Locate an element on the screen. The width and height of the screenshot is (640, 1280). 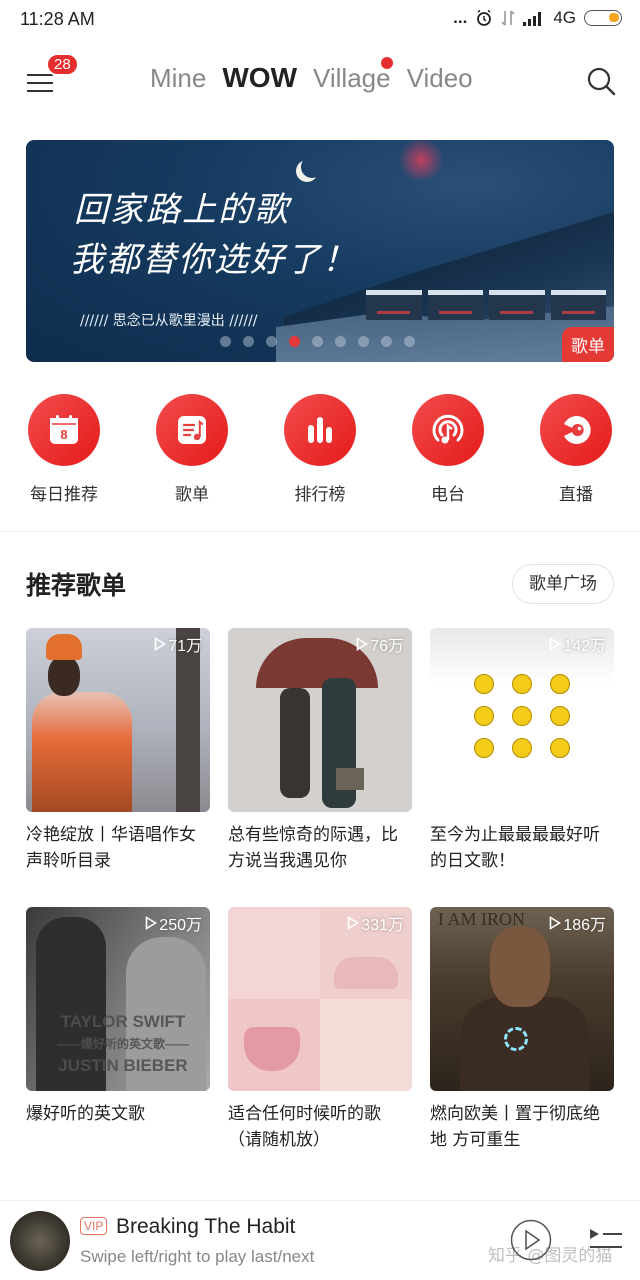
calendar-icon: 8 is located at coordinates (64, 429).